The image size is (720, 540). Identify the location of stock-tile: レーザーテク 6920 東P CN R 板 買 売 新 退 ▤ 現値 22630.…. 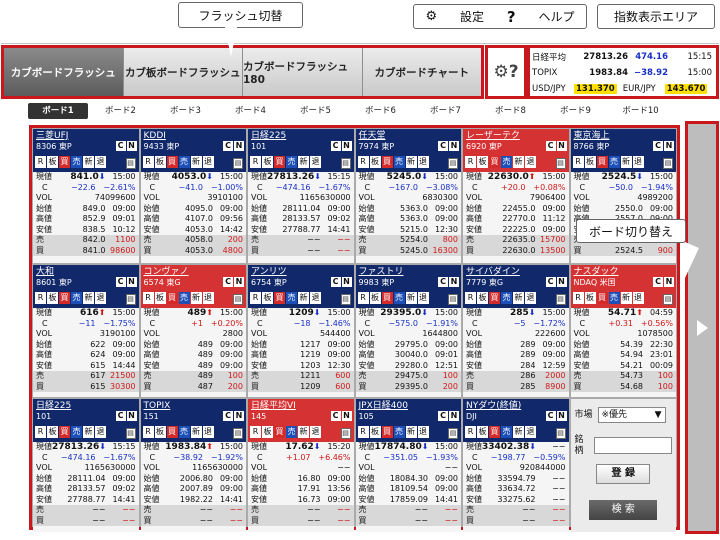
(516, 196).